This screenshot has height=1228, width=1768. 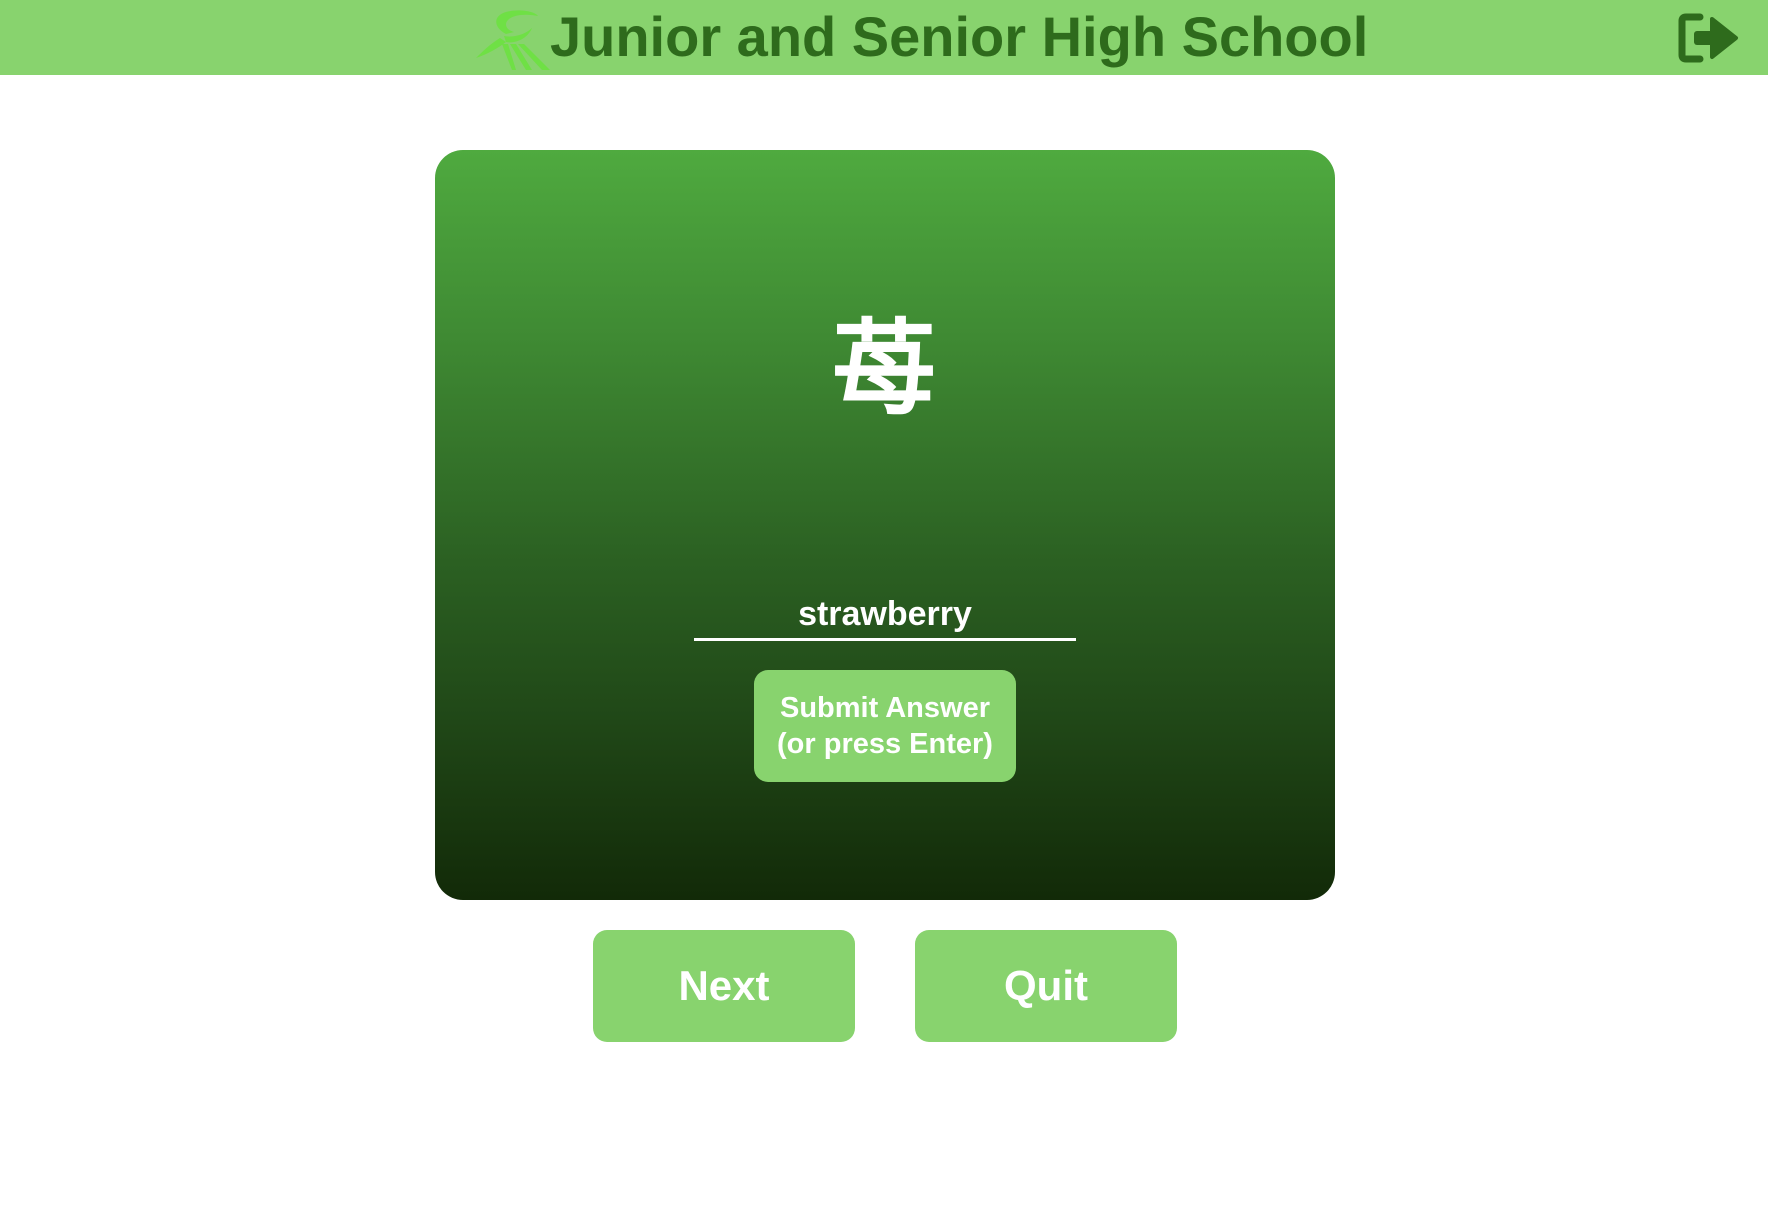 What do you see at coordinates (1709, 38) in the screenshot?
I see `sign-out-icon` at bounding box center [1709, 38].